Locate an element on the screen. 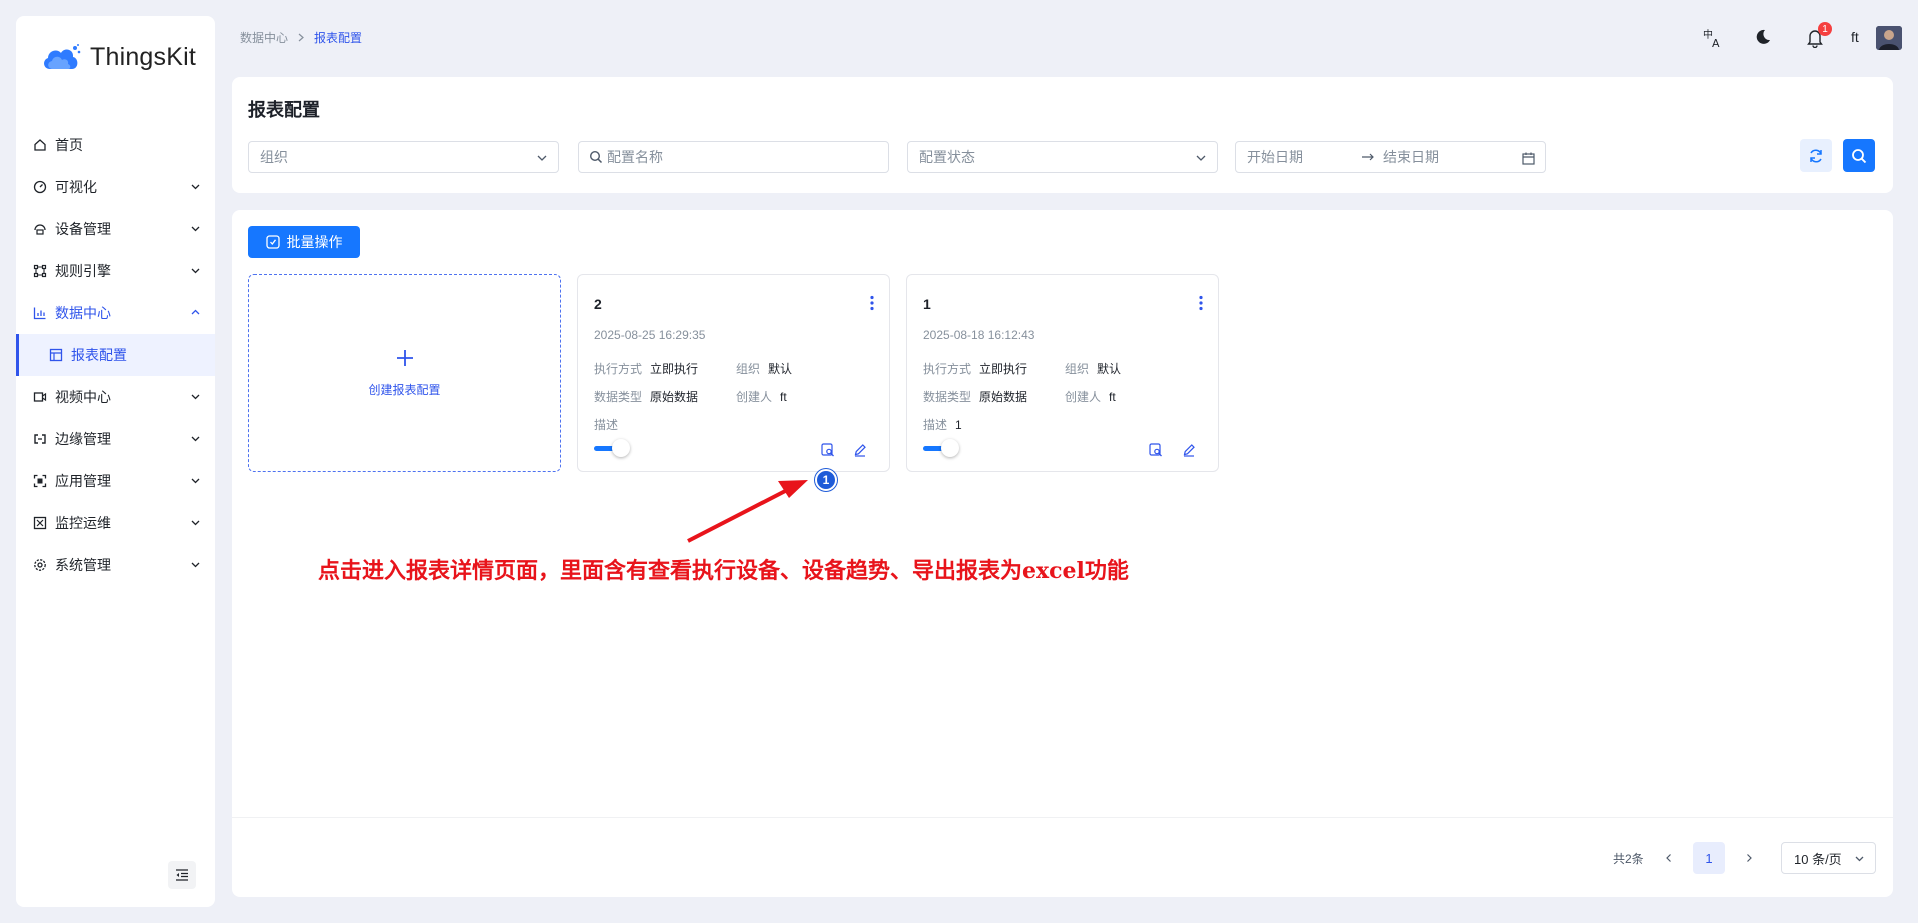 The height and width of the screenshot is (923, 1918). next-page-button is located at coordinates (1749, 858).